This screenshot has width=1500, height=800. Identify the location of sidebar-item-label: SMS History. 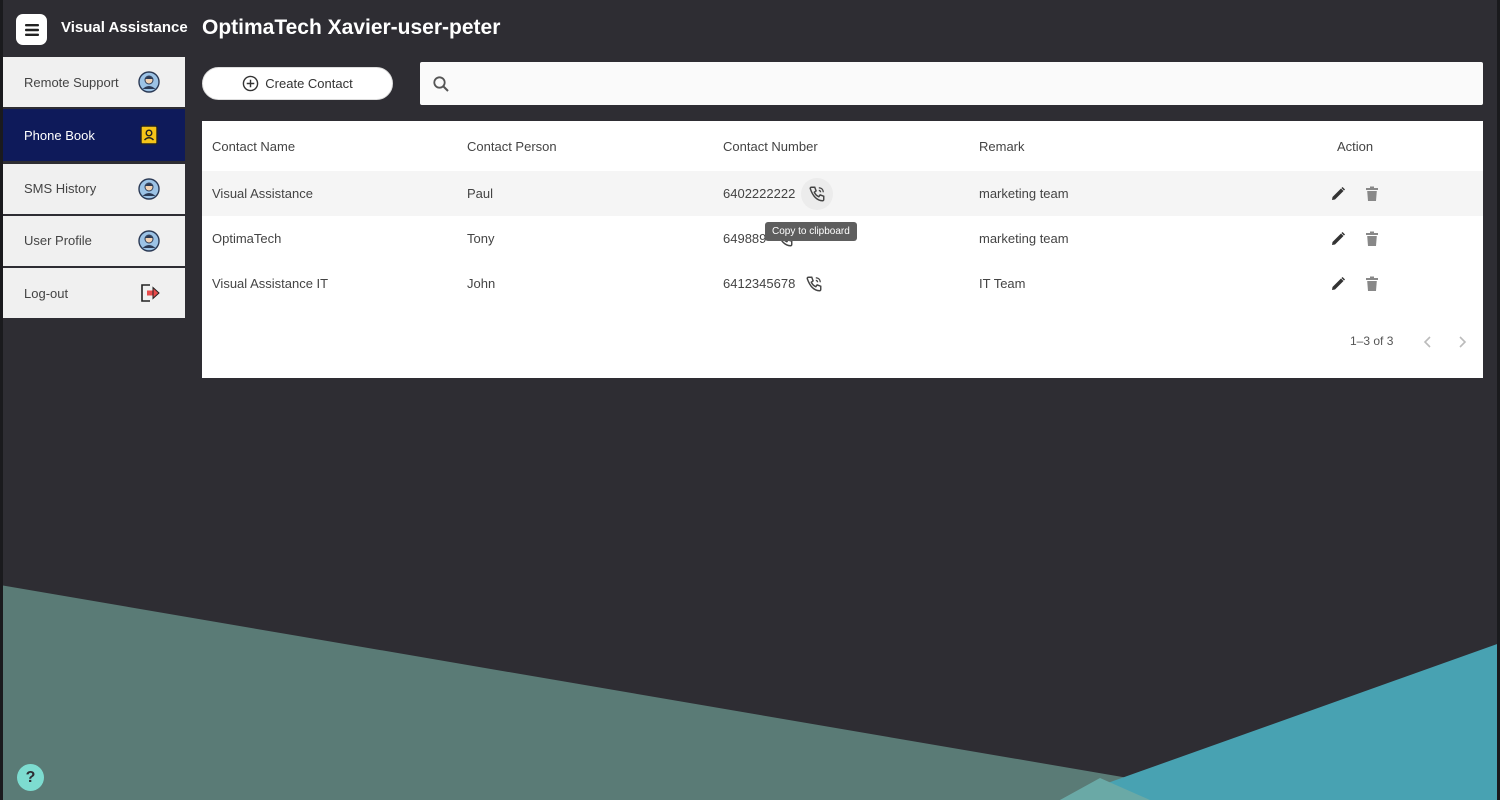
(60, 189).